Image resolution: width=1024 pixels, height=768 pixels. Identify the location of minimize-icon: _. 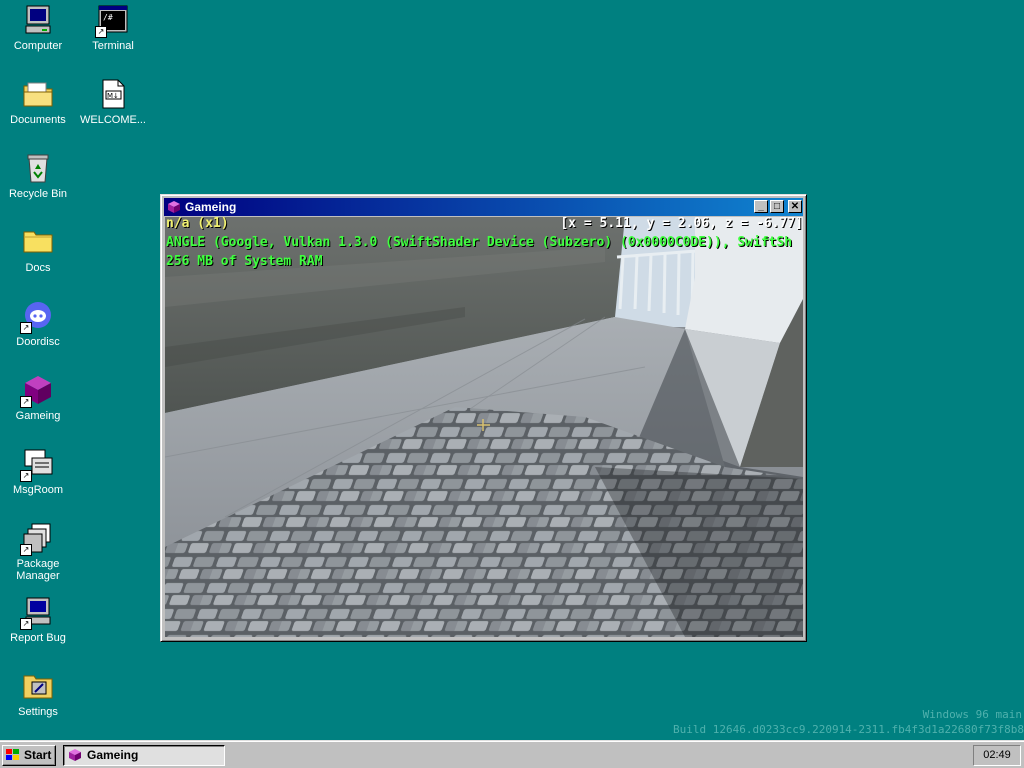
(761, 206).